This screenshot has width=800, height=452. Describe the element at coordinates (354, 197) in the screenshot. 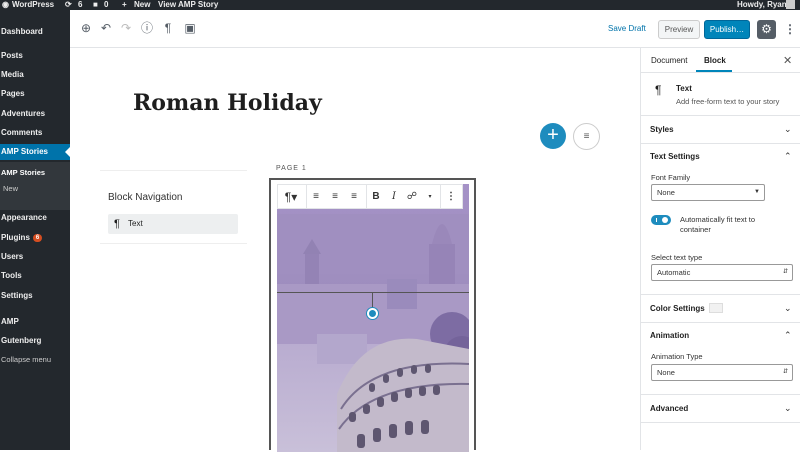

I see `align-right-icon: ≡` at that location.